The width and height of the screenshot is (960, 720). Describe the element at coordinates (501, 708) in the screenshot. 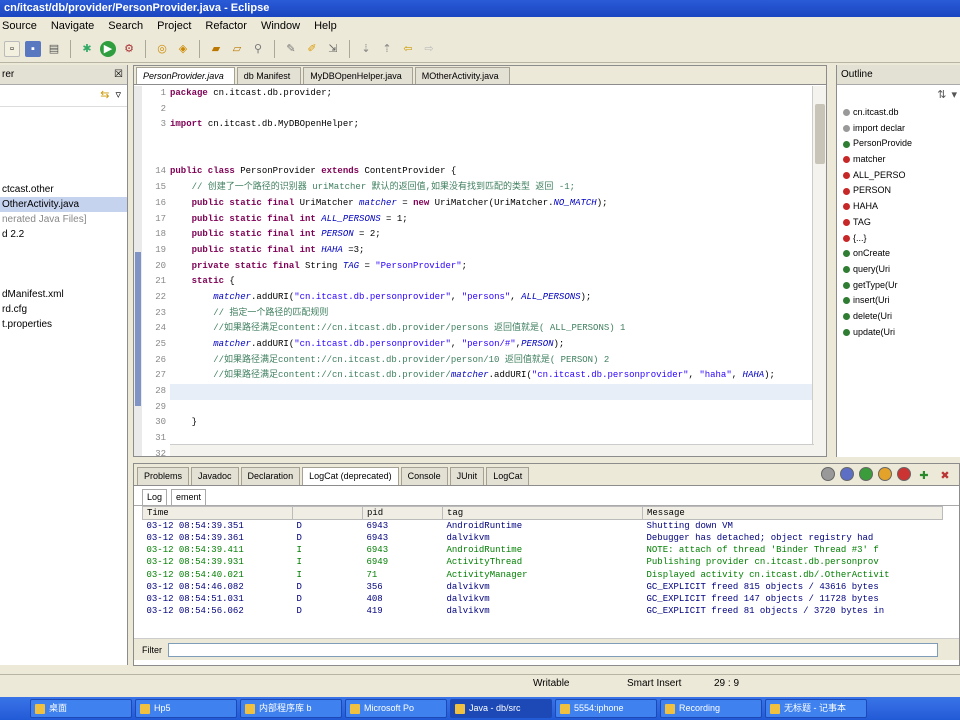

I see `taskbar-button: Java - db/src` at that location.